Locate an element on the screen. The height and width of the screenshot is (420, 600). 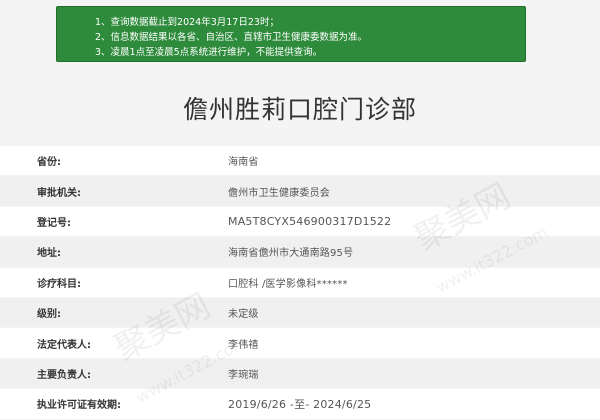
row-value: 海南省 is located at coordinates (243, 163).